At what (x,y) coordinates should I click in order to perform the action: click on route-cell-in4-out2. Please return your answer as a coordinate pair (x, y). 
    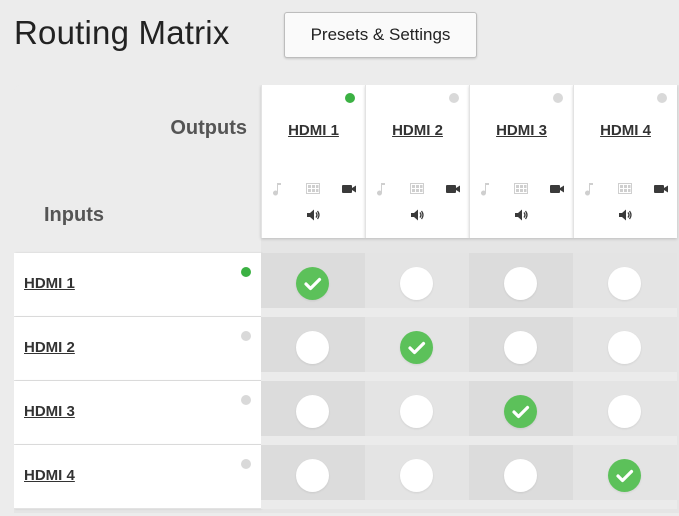
    Looking at the image, I should click on (417, 477).